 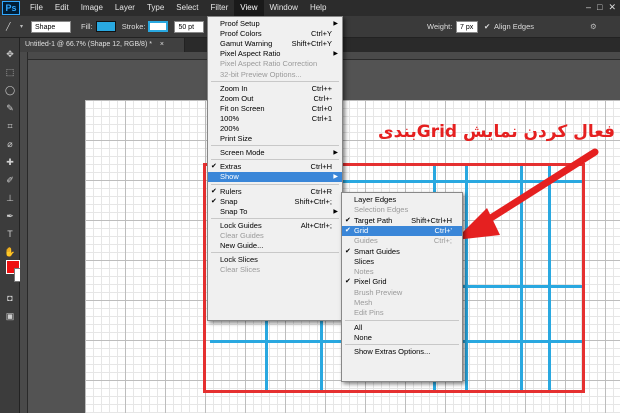 I want to click on checkmark-icon: ✔, so click(x=348, y=251).